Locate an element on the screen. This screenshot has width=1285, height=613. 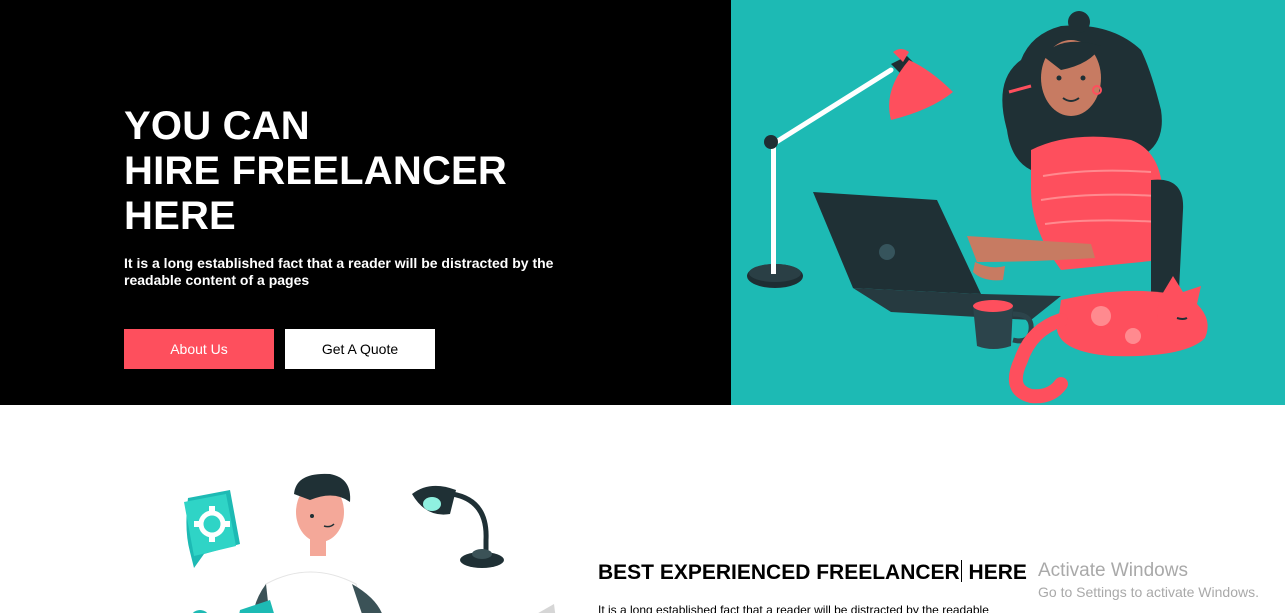
section-title: BEST EXPERIENCED FREELANCER HERE is located at coordinates (812, 572).